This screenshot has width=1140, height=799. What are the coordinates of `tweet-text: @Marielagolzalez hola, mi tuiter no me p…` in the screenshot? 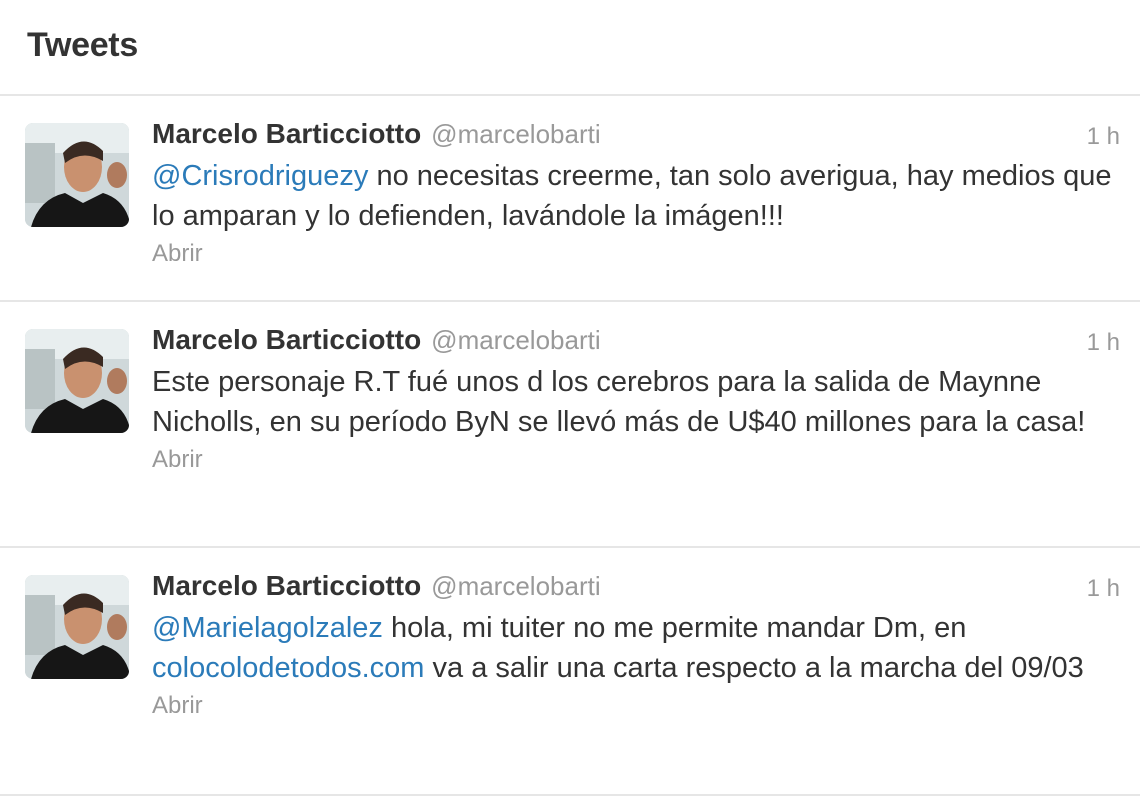 It's located at (642, 648).